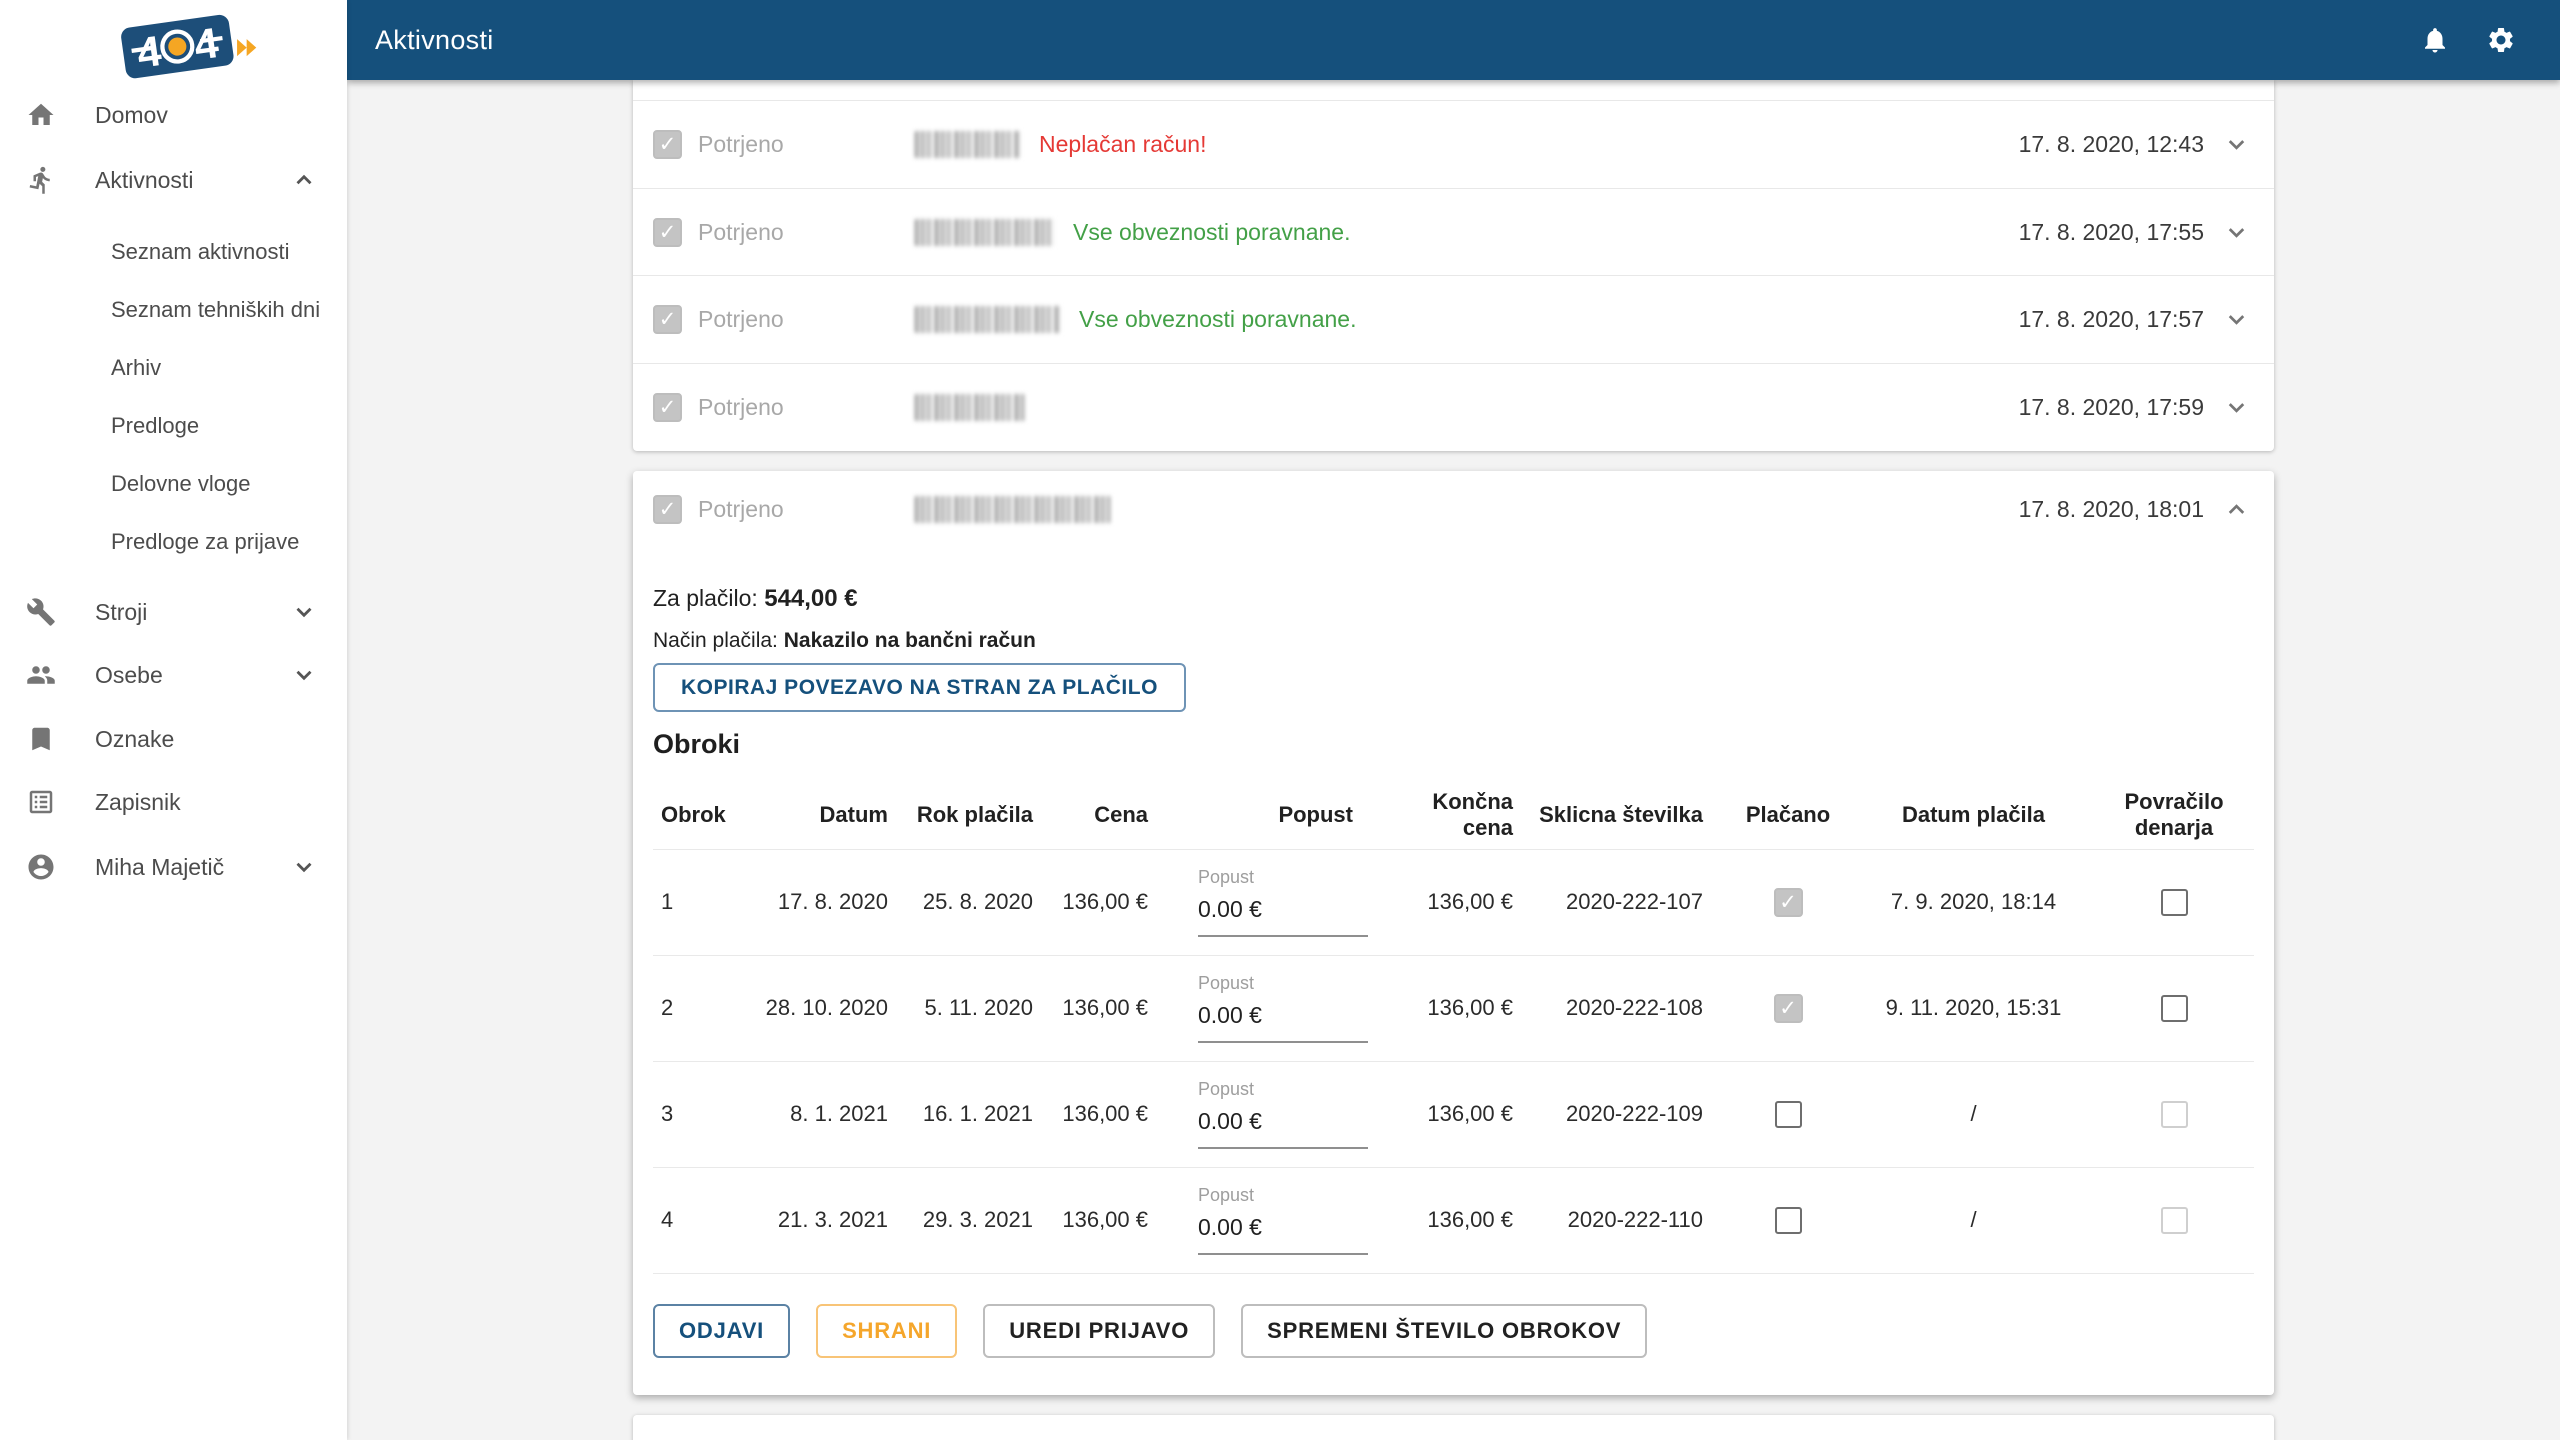 Image resolution: width=2560 pixels, height=1440 pixels. What do you see at coordinates (1621, 814) in the screenshot?
I see `col-sklicna-stevilka: Sklicna številka` at bounding box center [1621, 814].